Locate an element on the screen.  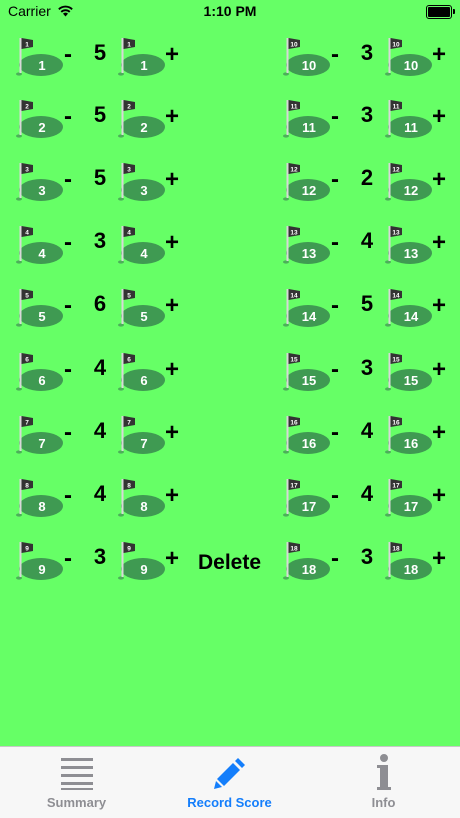
hole-flag-icon: 11 11 is located at coordinates (408, 119).